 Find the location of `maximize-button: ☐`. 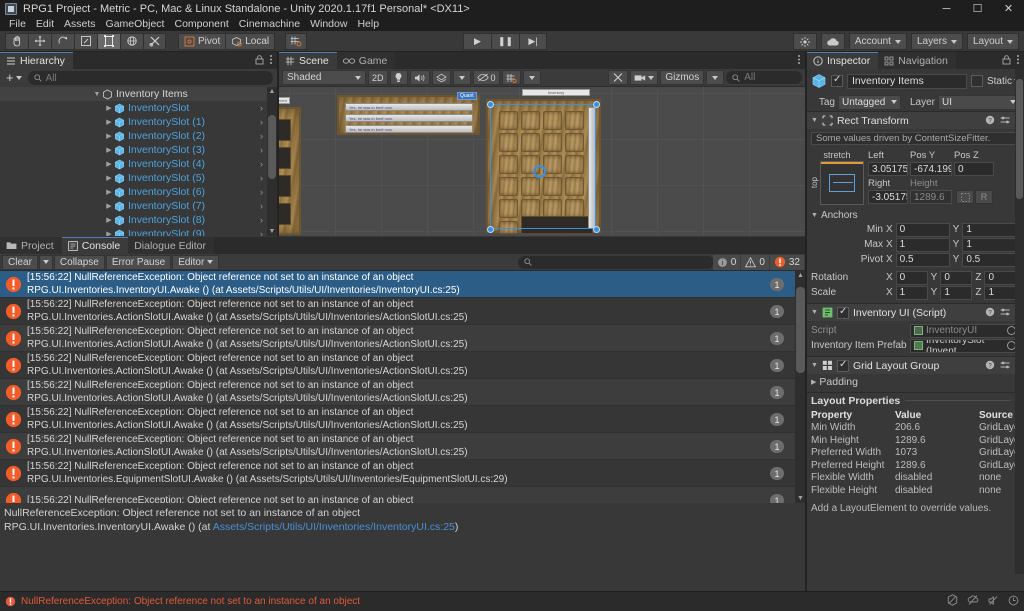

maximize-button: ☐ is located at coordinates (977, 8).